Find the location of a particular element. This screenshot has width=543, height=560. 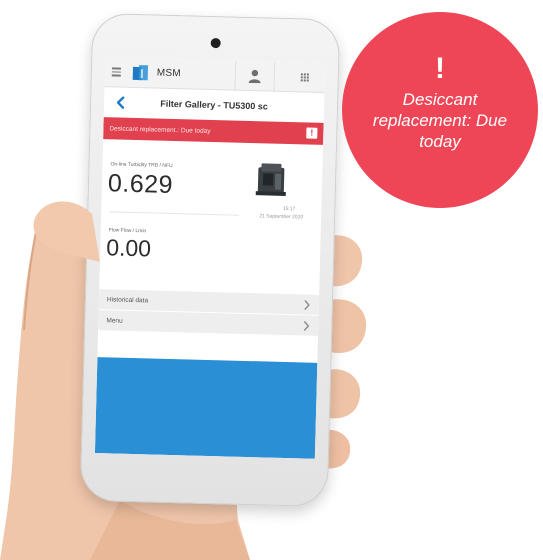

list-item-label: Menu is located at coordinates (114, 320).